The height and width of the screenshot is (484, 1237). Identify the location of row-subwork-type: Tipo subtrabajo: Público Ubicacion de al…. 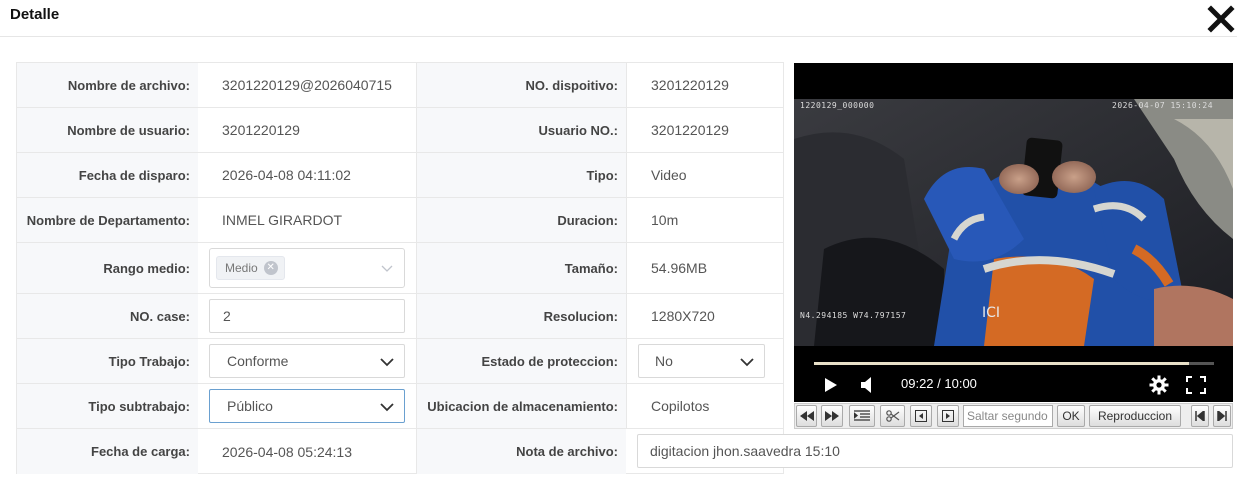
(400, 406).